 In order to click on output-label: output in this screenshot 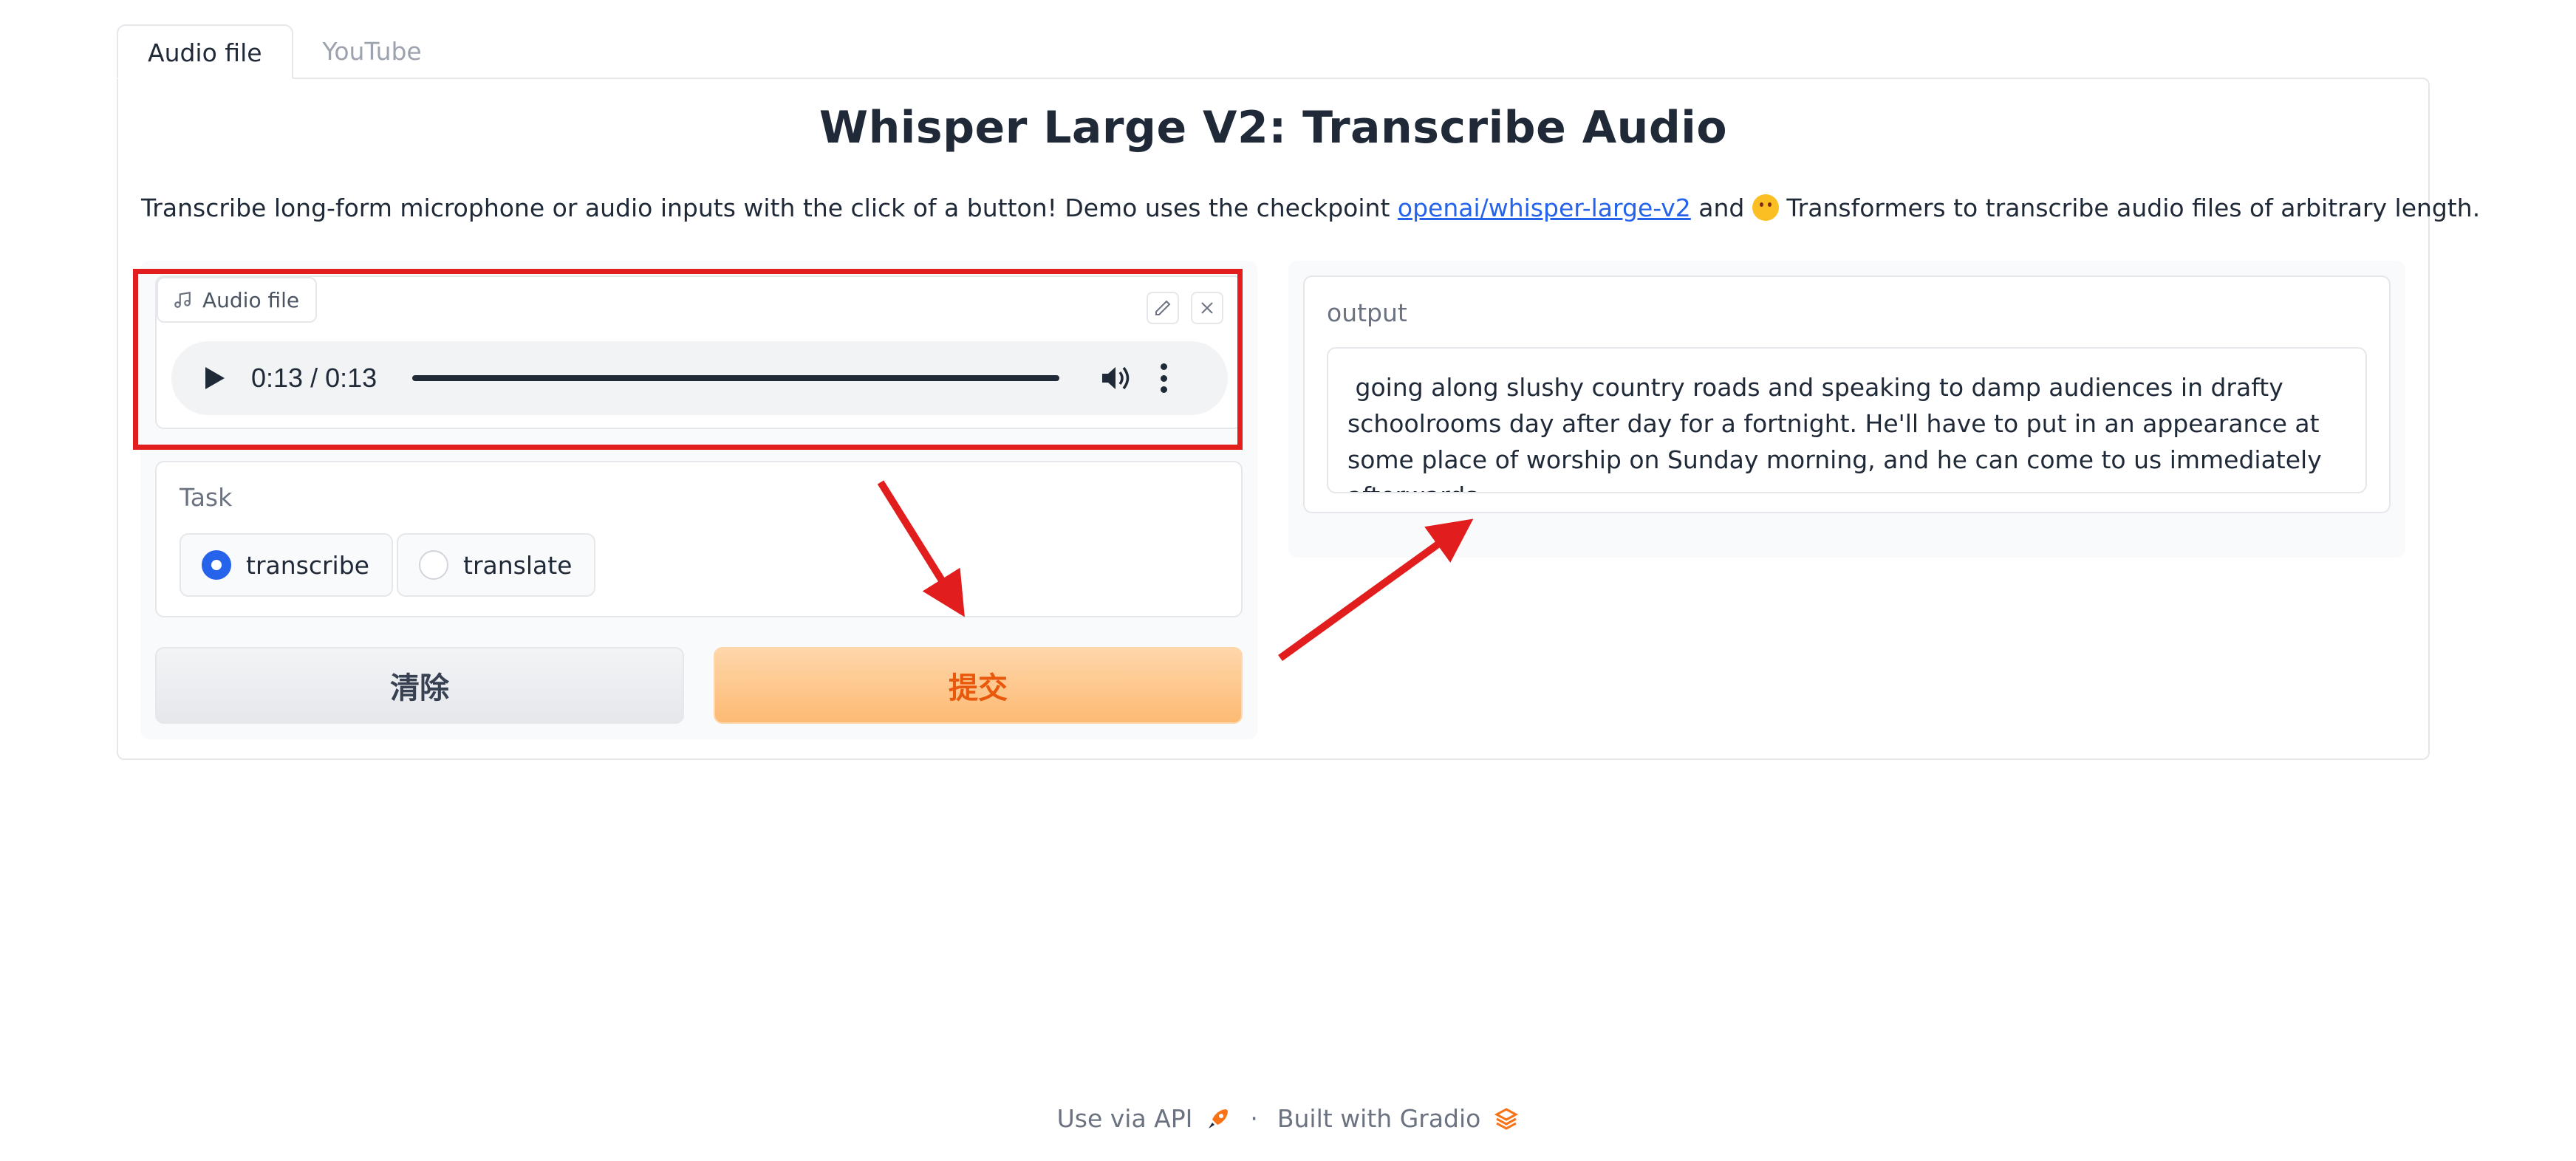, I will do `click(1367, 313)`.